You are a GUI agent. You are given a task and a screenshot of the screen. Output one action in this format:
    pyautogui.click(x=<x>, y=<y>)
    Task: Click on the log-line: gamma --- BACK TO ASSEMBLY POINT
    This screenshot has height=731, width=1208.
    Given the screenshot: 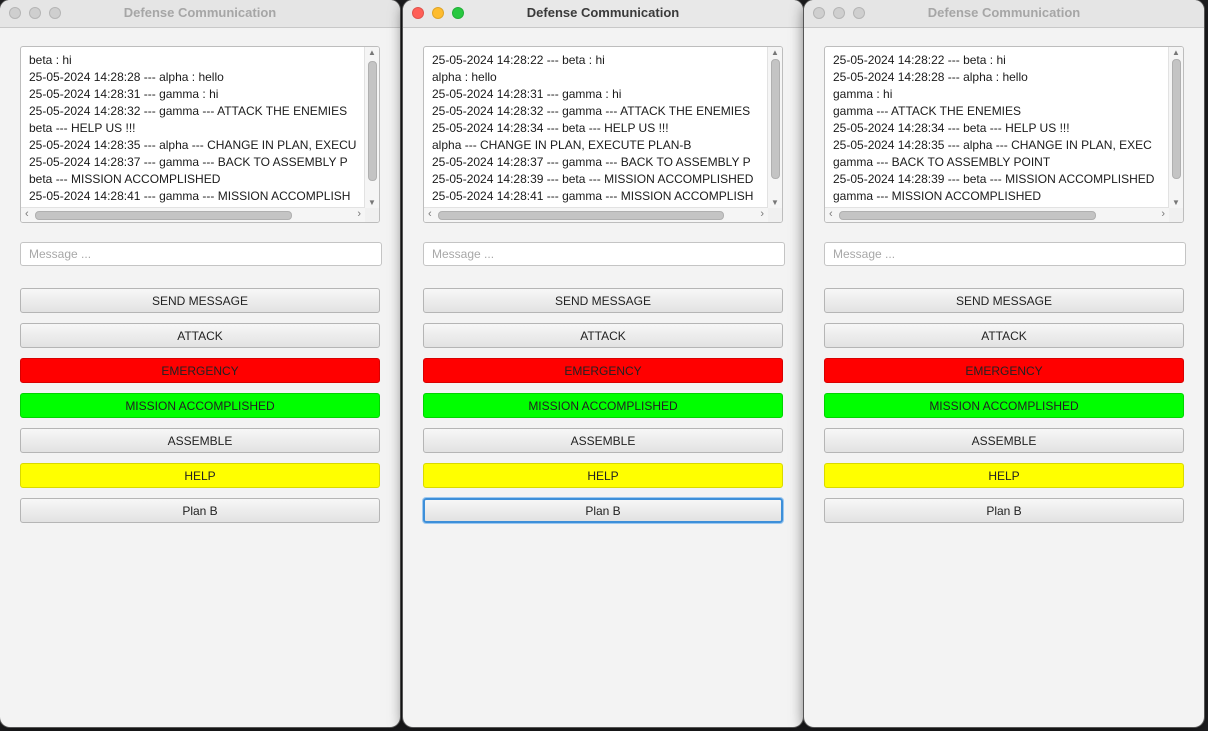 What is the action you would take?
    pyautogui.click(x=942, y=162)
    